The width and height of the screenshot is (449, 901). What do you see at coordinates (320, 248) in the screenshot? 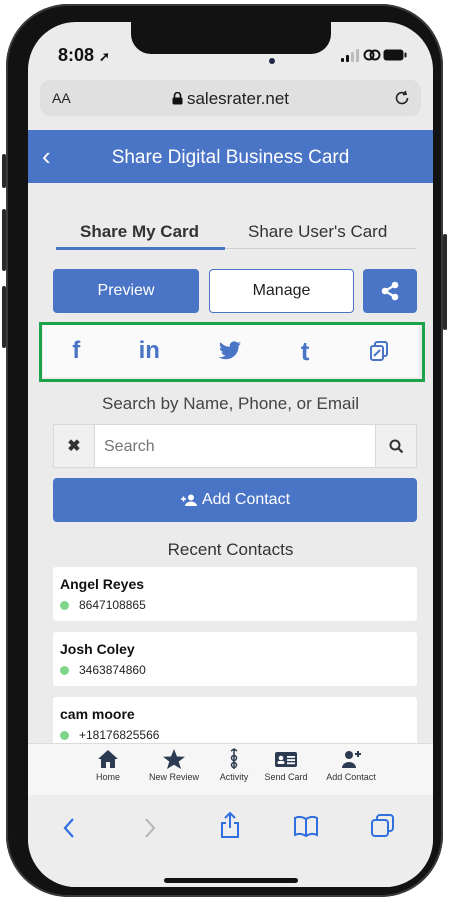
I see `tab-divider` at bounding box center [320, 248].